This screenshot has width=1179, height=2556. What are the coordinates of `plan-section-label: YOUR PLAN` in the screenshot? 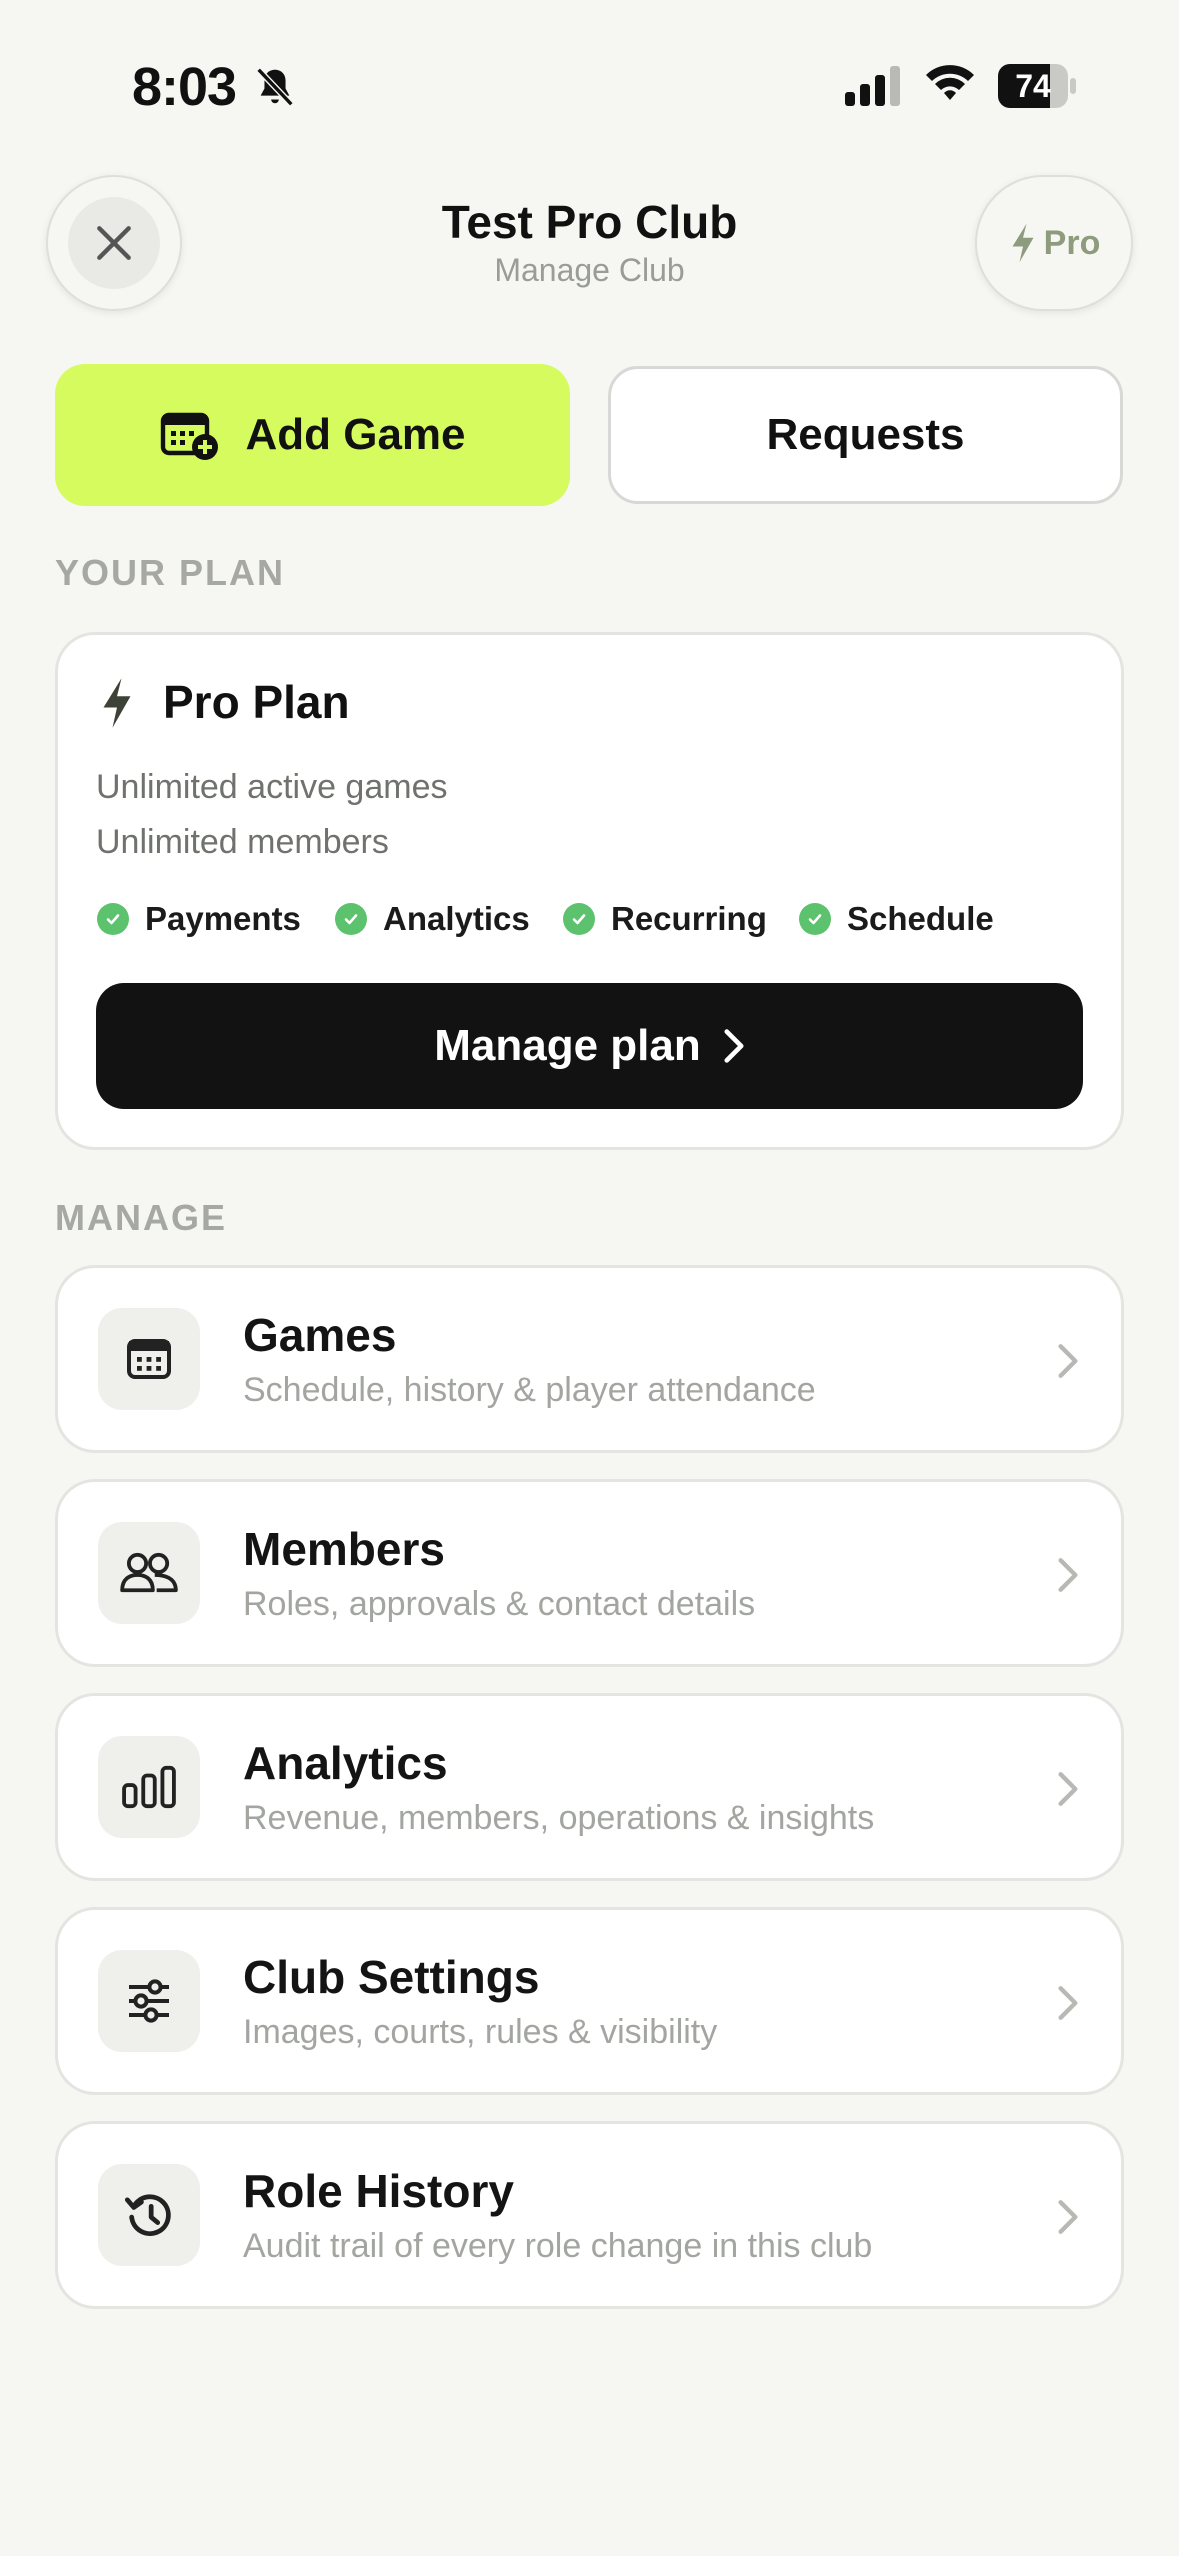 It's located at (170, 572).